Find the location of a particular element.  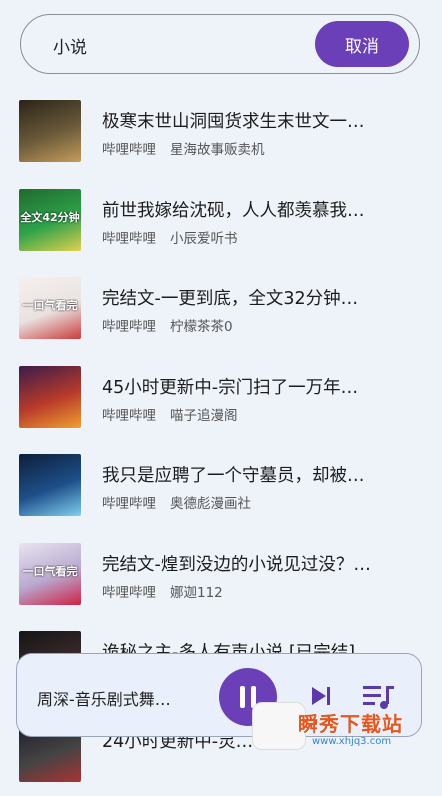

result-item: 45小时更新中-宗门扫了一万年… 哔哩哔哩 喵子追漫阁 is located at coordinates (221, 398).